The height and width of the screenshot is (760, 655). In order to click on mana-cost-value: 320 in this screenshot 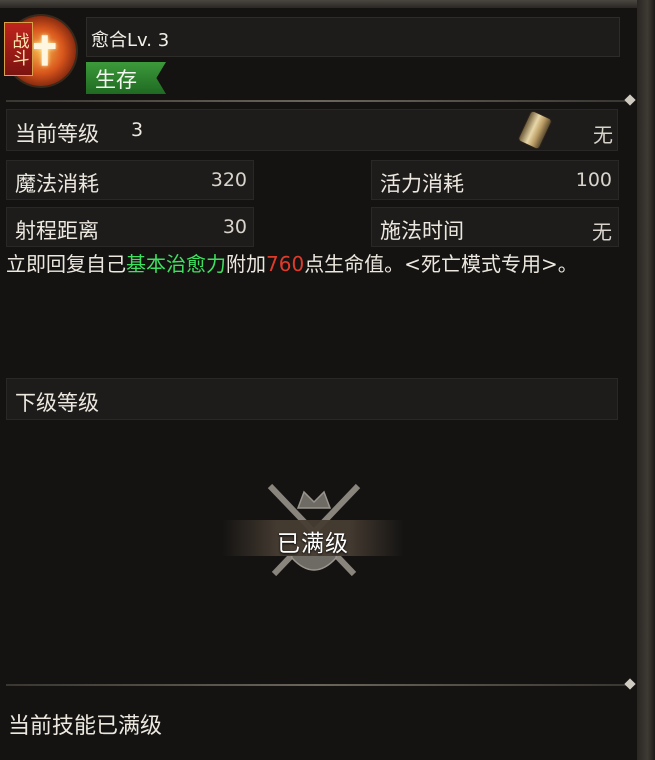, I will do `click(228, 180)`.